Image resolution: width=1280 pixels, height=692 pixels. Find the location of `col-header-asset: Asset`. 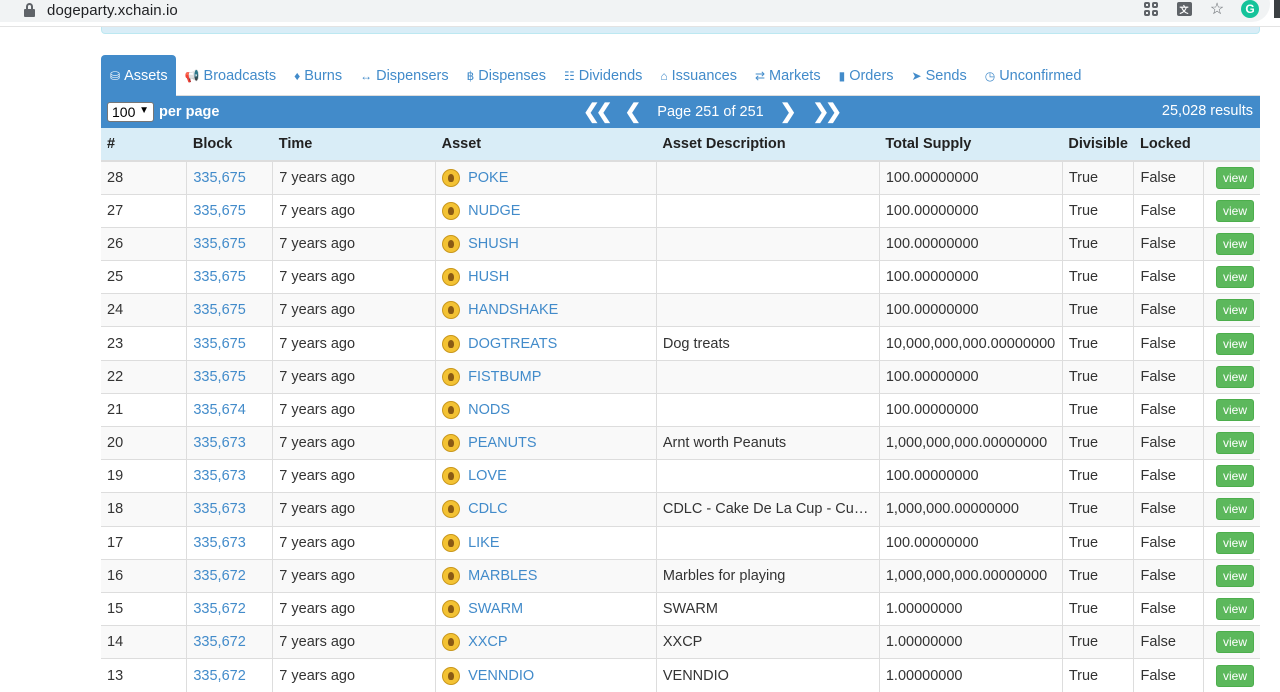

col-header-asset: Asset is located at coordinates (546, 145).